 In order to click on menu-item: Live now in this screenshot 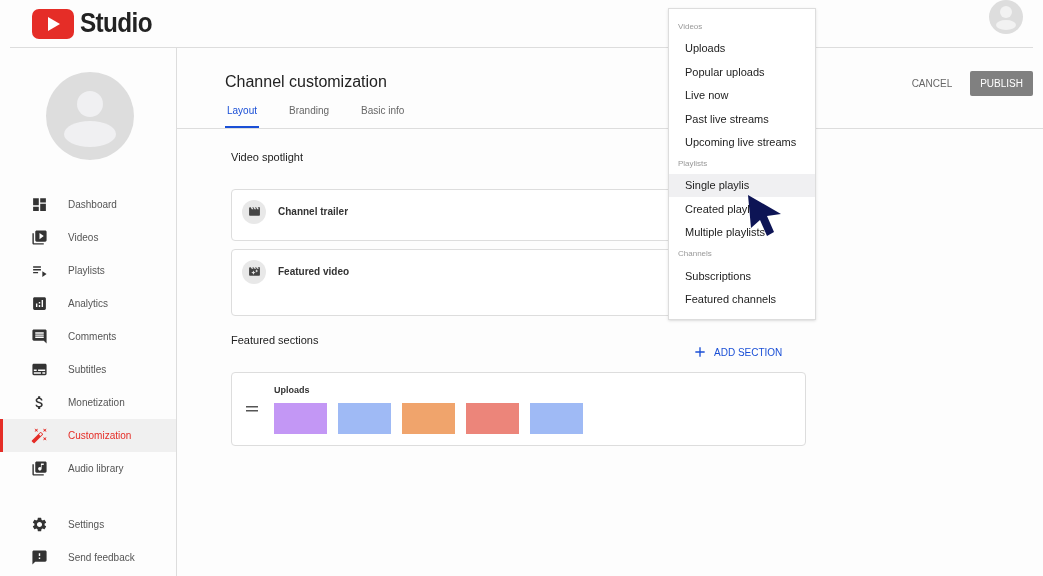, I will do `click(742, 95)`.